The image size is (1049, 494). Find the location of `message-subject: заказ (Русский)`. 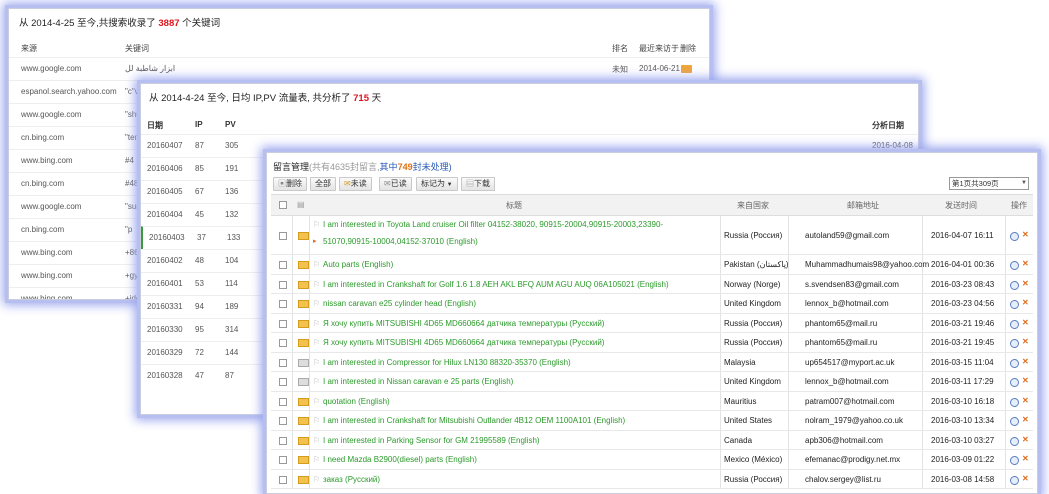

message-subject: заказ (Русский) is located at coordinates (351, 479).